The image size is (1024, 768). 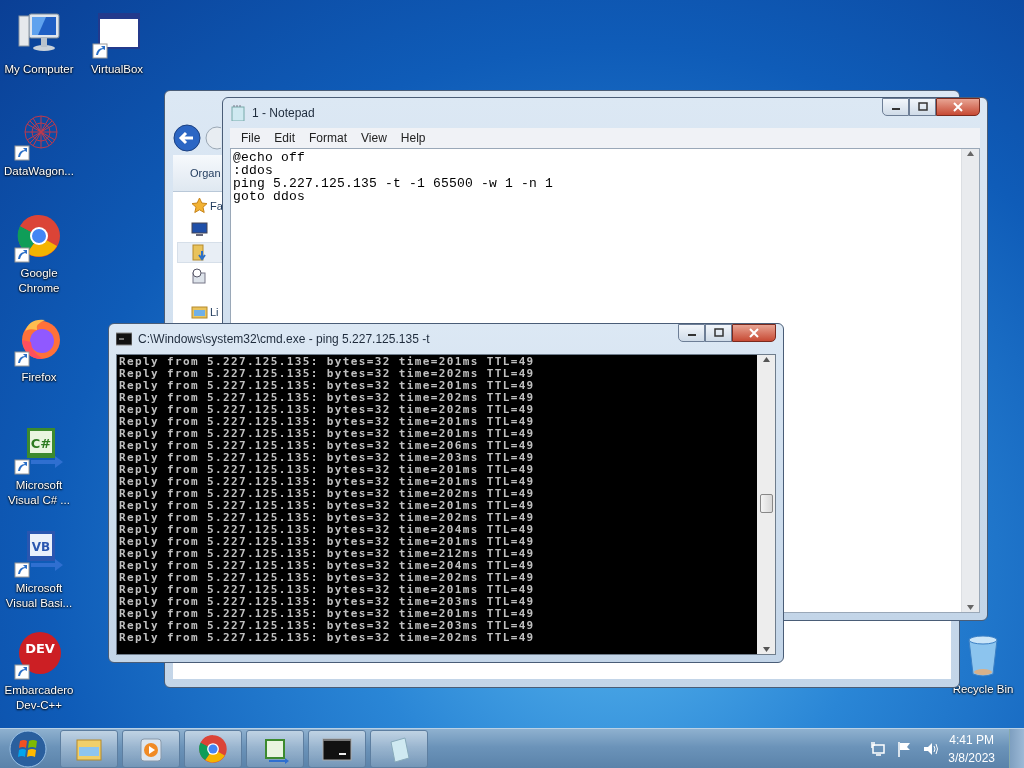 What do you see at coordinates (199, 252) in the screenshot?
I see `downloads-folder-icon` at bounding box center [199, 252].